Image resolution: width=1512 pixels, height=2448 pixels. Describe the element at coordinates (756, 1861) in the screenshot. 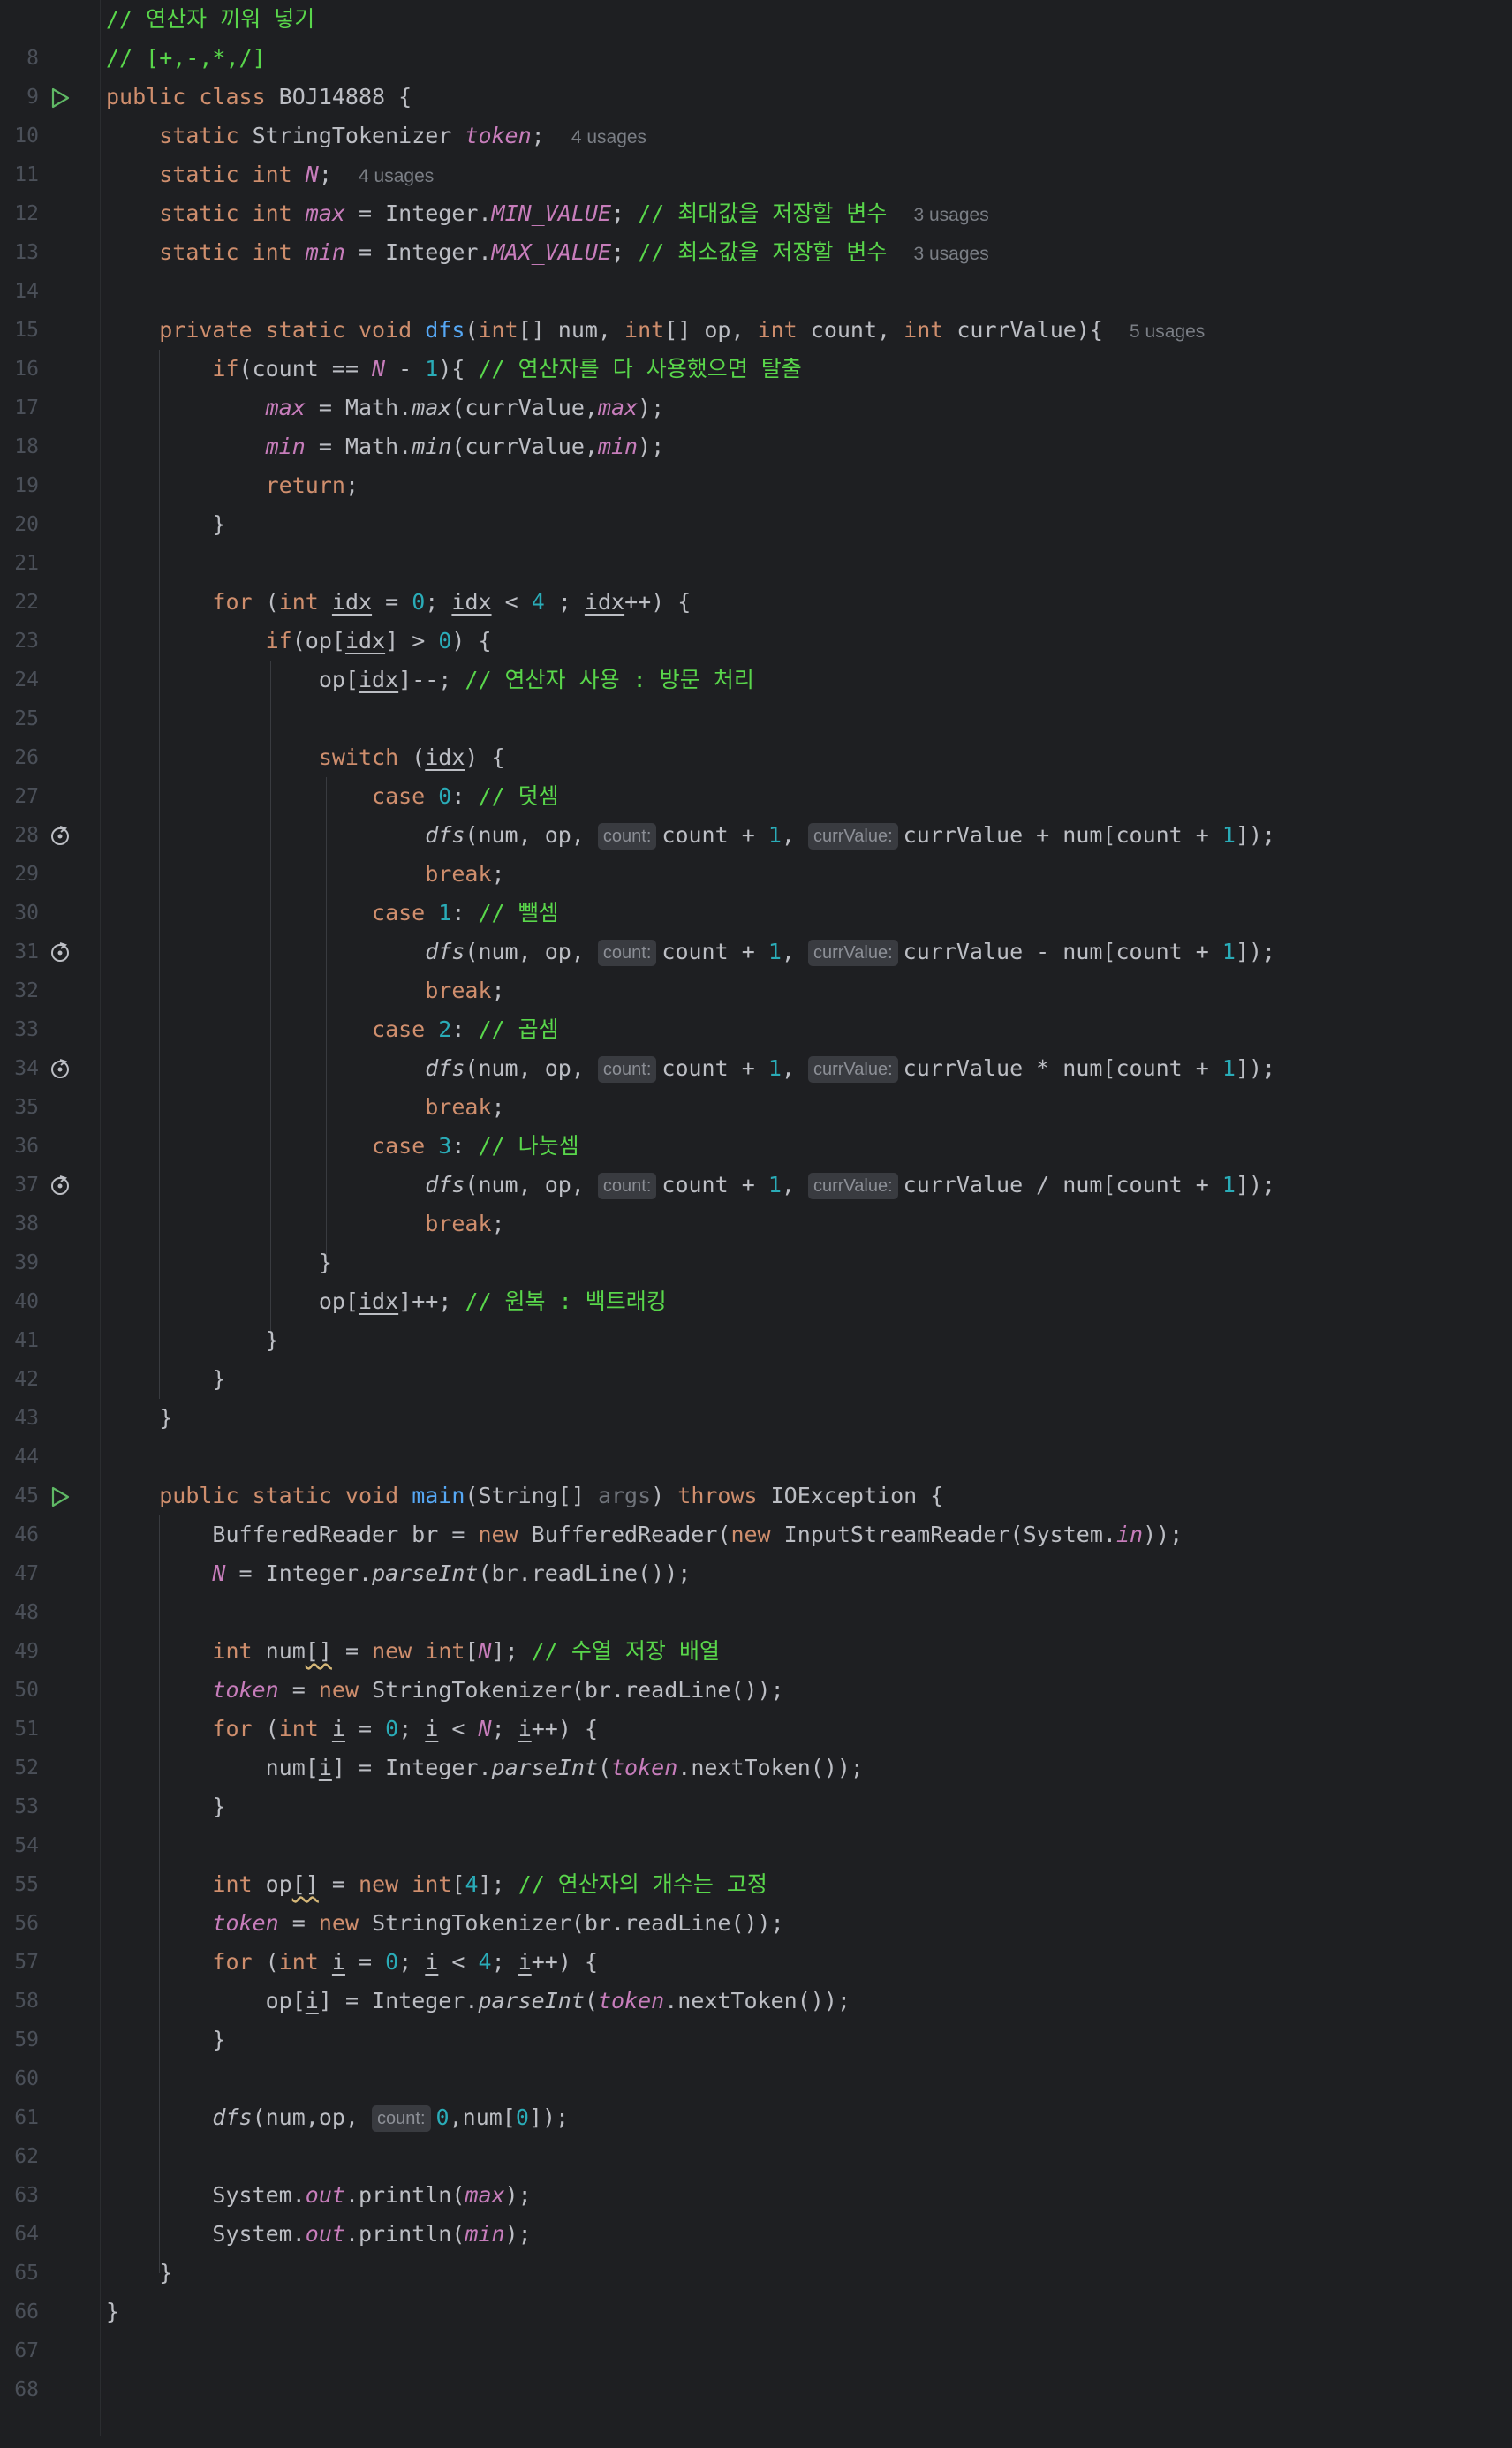

I see `code-line: 55` at that location.